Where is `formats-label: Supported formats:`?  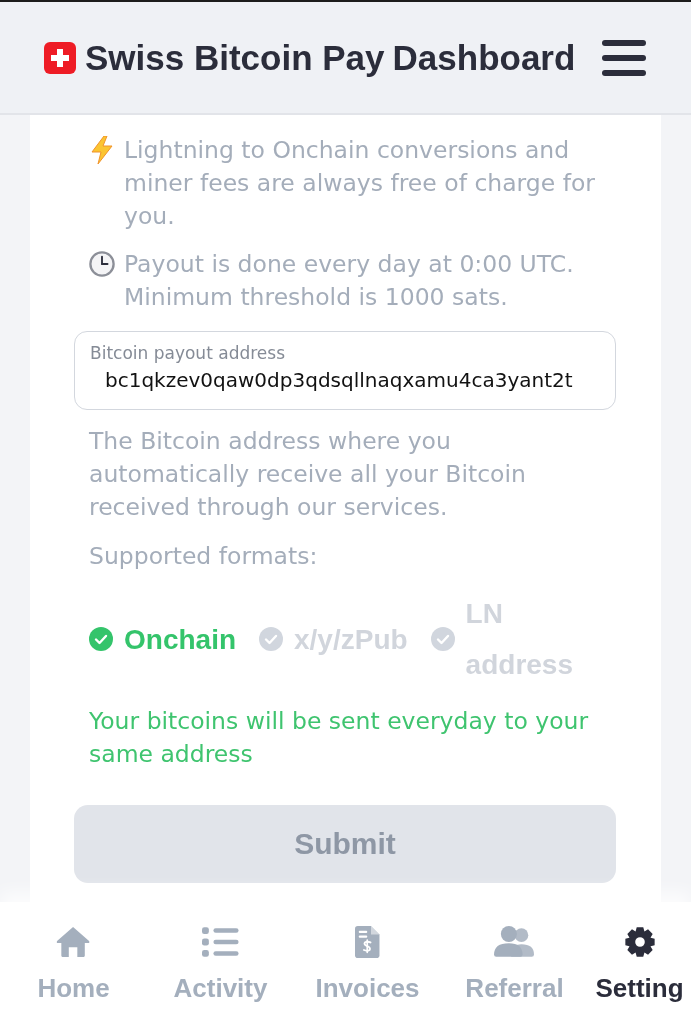
formats-label: Supported formats: is located at coordinates (203, 556).